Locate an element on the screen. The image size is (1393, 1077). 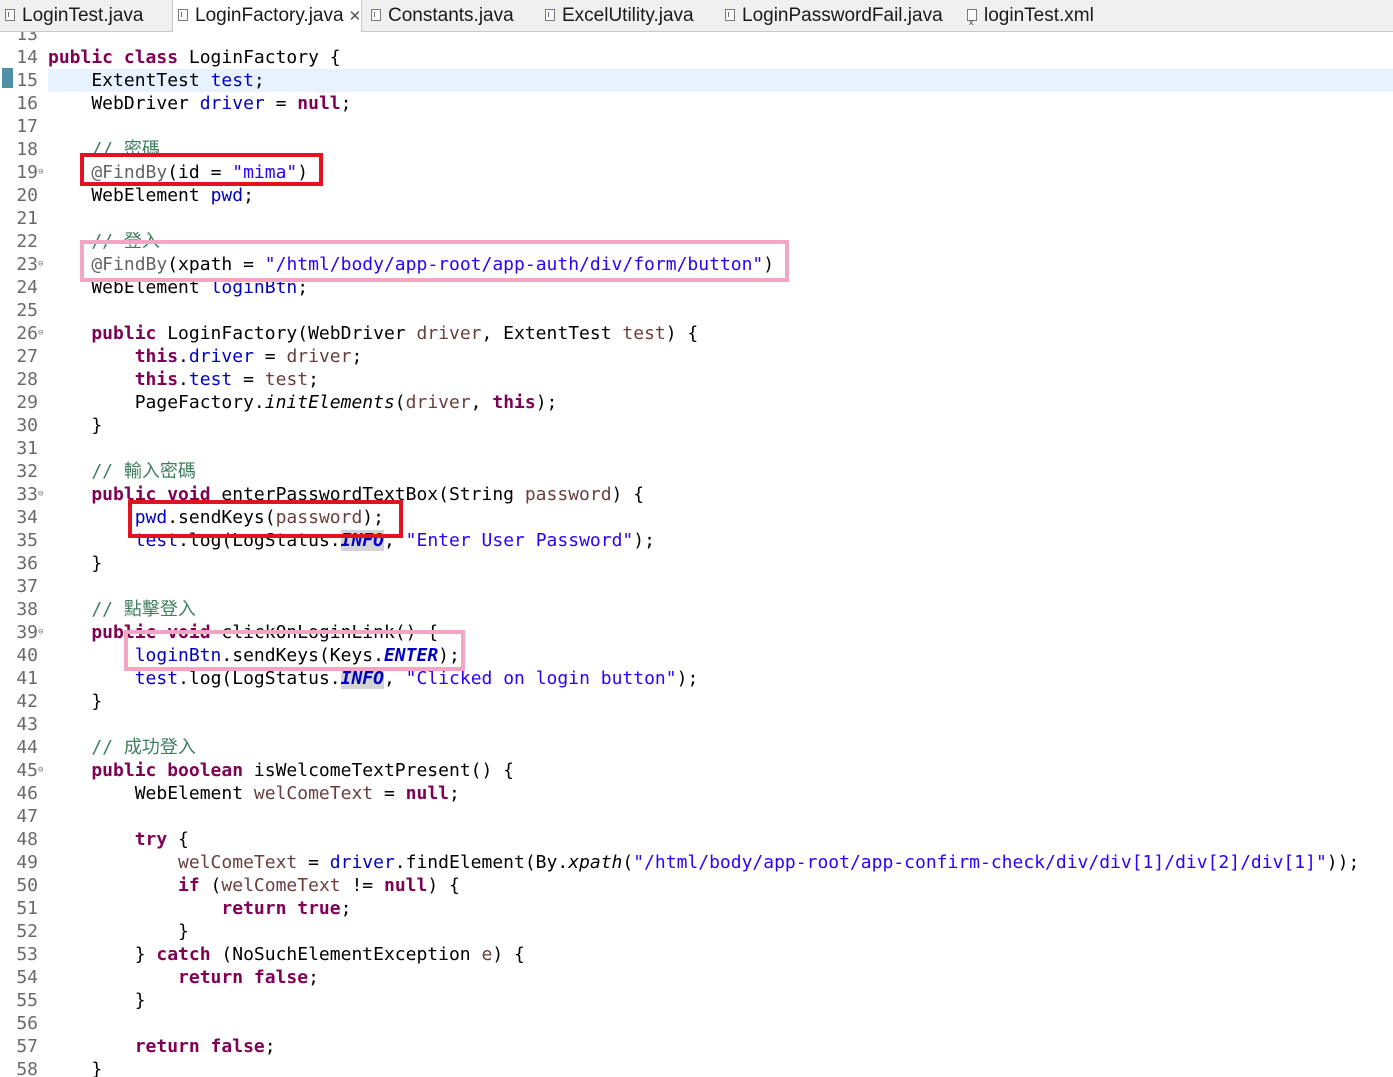
code-line: WebDriver driver = null; is located at coordinates (720, 103).